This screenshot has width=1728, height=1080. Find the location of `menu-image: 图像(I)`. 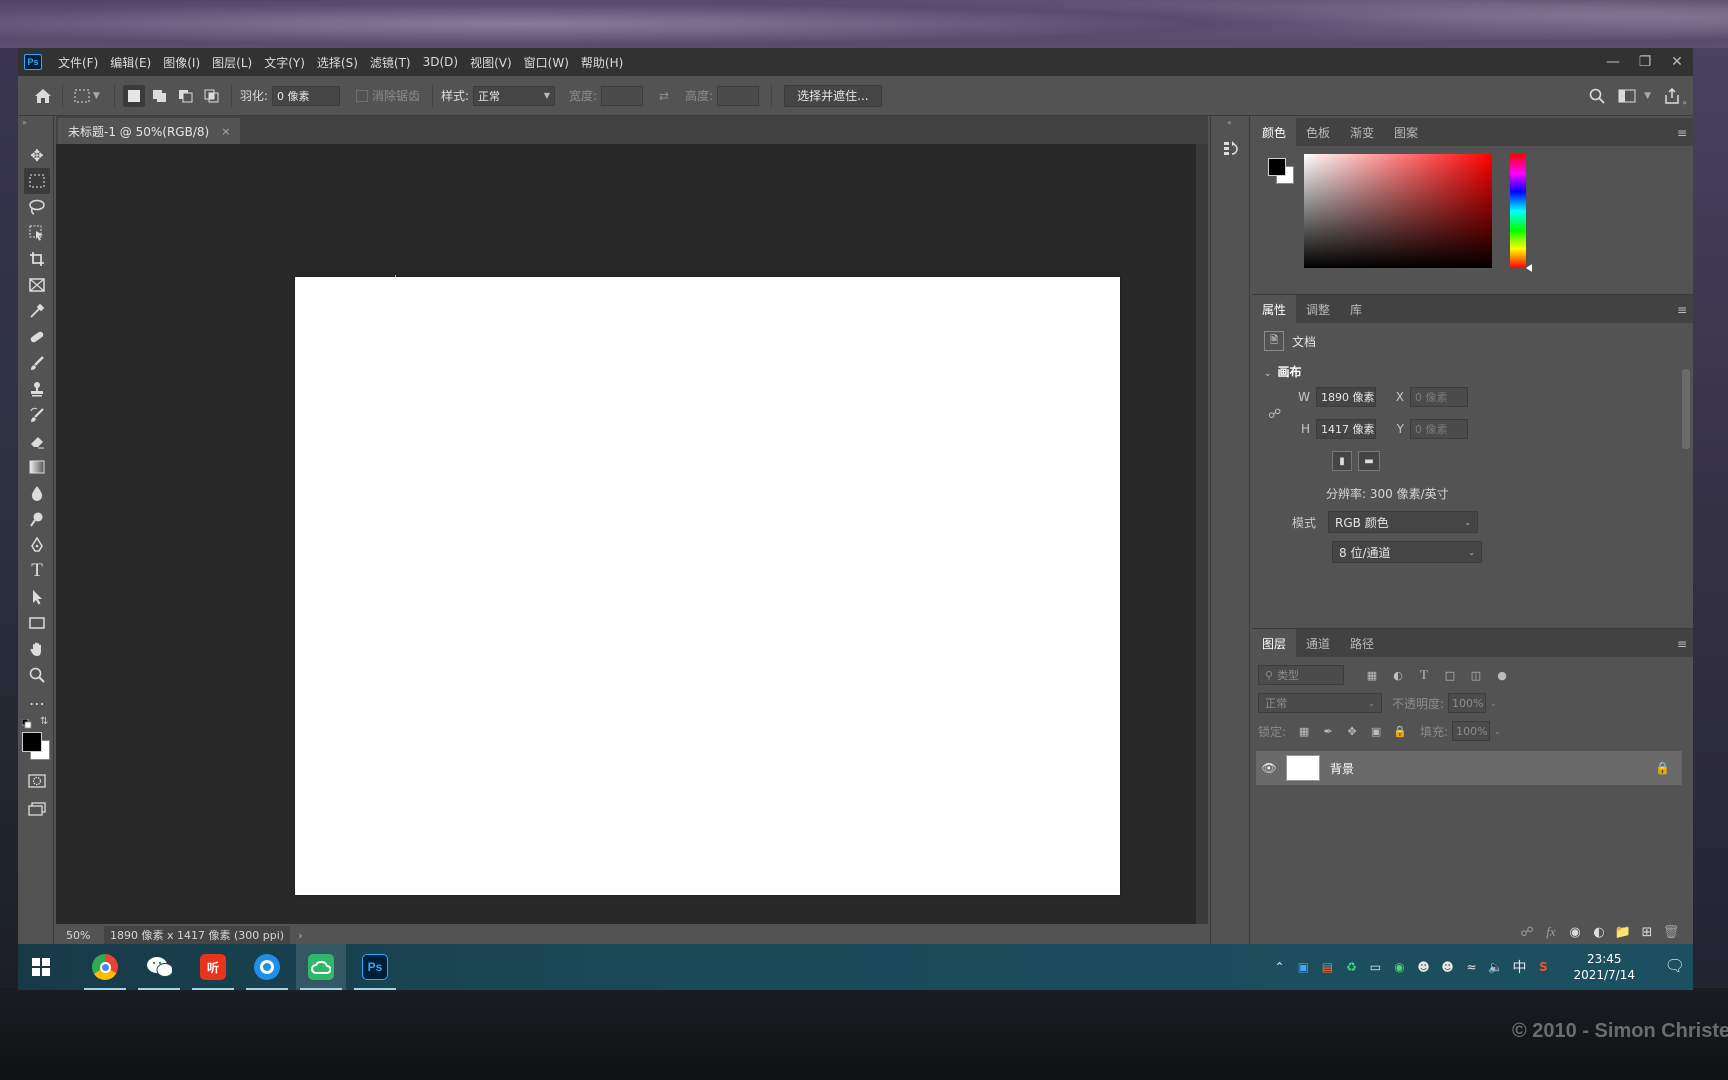

menu-image: 图像(I) is located at coordinates (181, 62).